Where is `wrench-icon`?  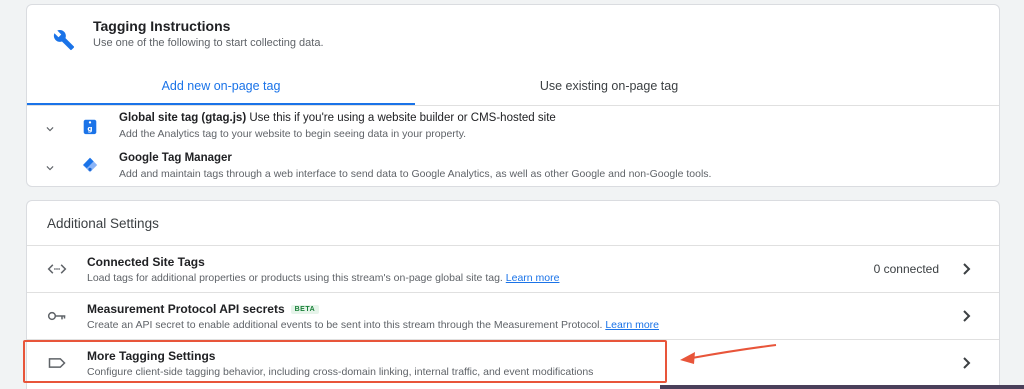 wrench-icon is located at coordinates (64, 40).